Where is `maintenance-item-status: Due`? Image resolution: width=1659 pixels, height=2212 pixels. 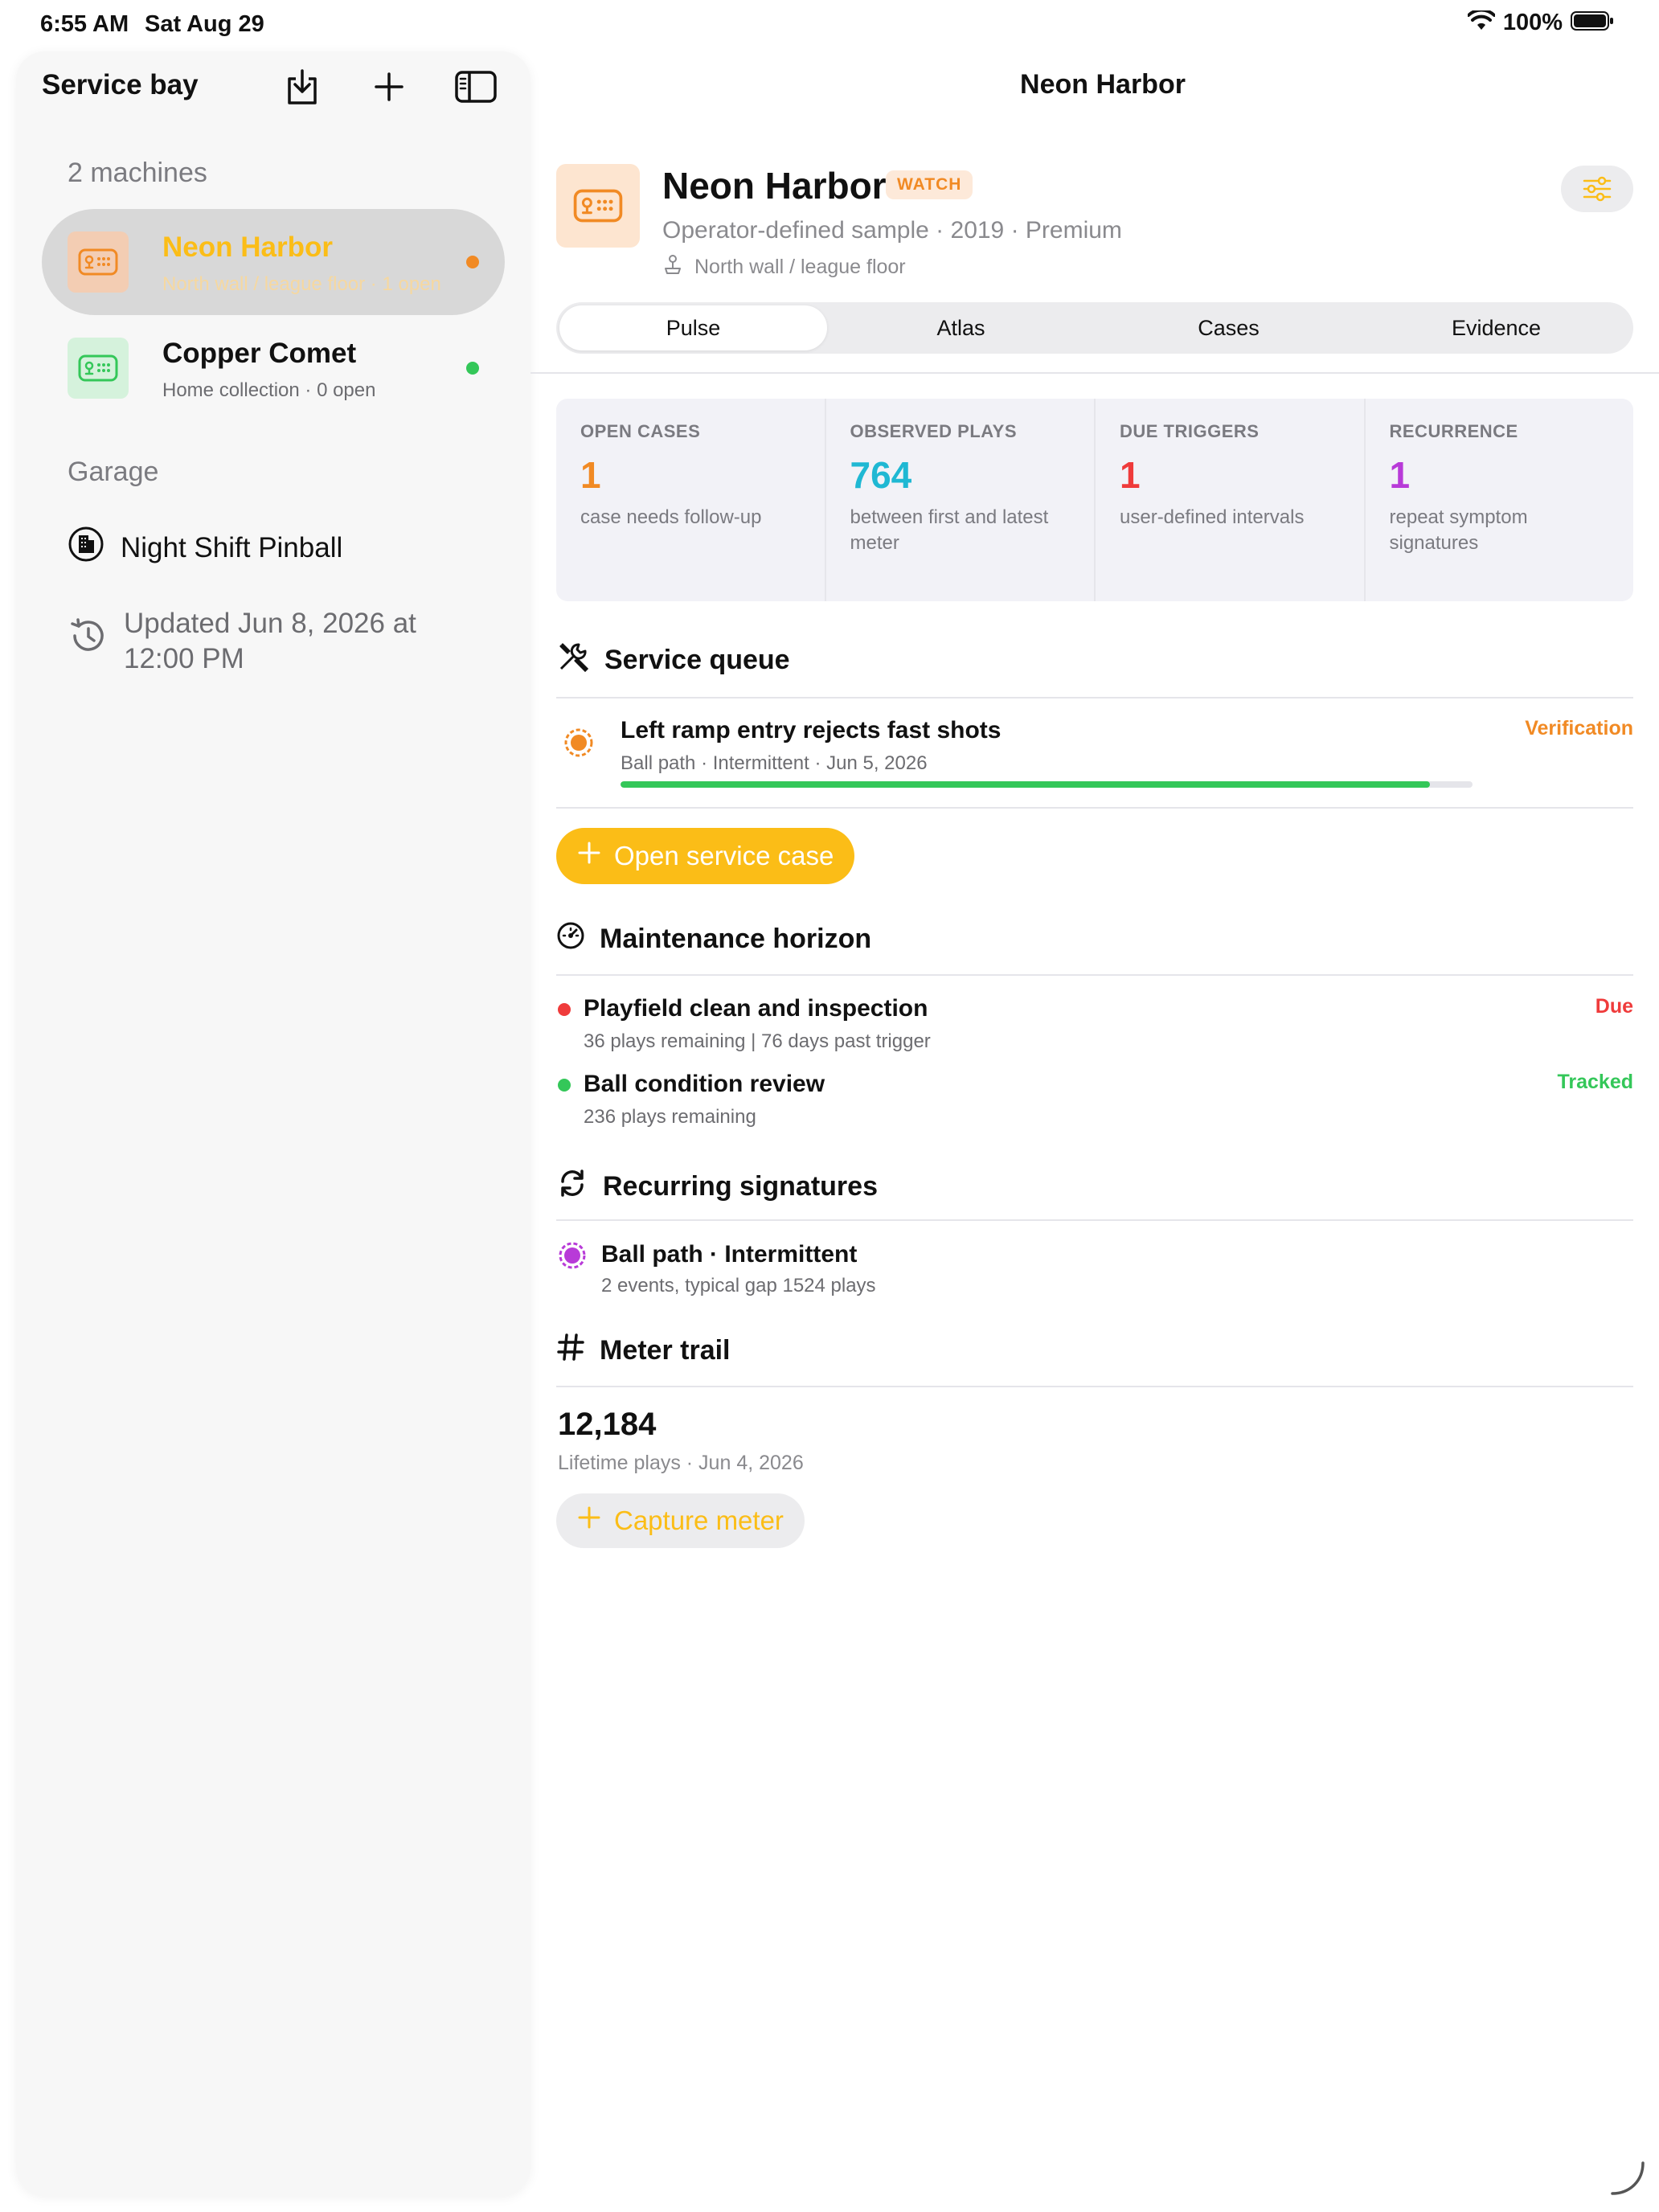
maintenance-item-status: Due is located at coordinates (1614, 1006).